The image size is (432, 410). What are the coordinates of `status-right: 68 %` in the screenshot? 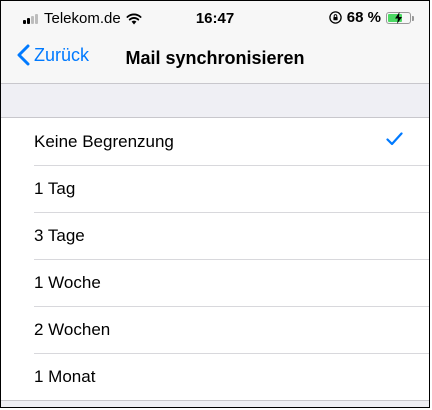 It's located at (371, 17).